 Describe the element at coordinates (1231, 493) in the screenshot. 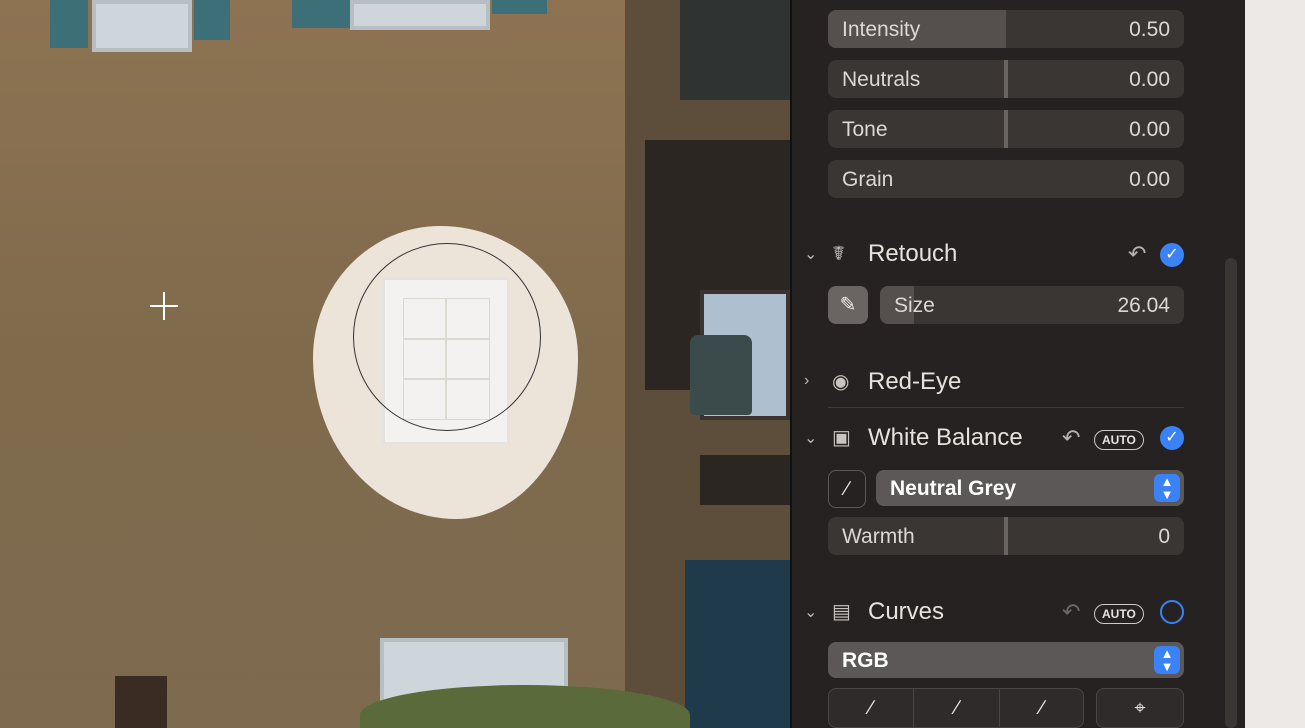

I see `panel-scrollbar` at that location.